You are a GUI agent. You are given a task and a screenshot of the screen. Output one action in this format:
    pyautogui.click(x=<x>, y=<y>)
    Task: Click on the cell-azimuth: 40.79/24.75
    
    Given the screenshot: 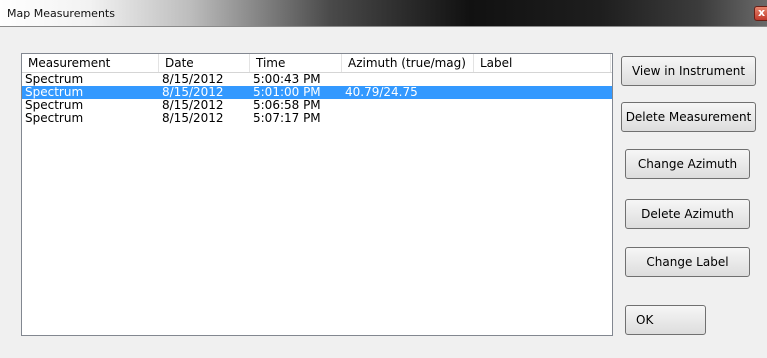 What is the action you would take?
    pyautogui.click(x=381, y=92)
    